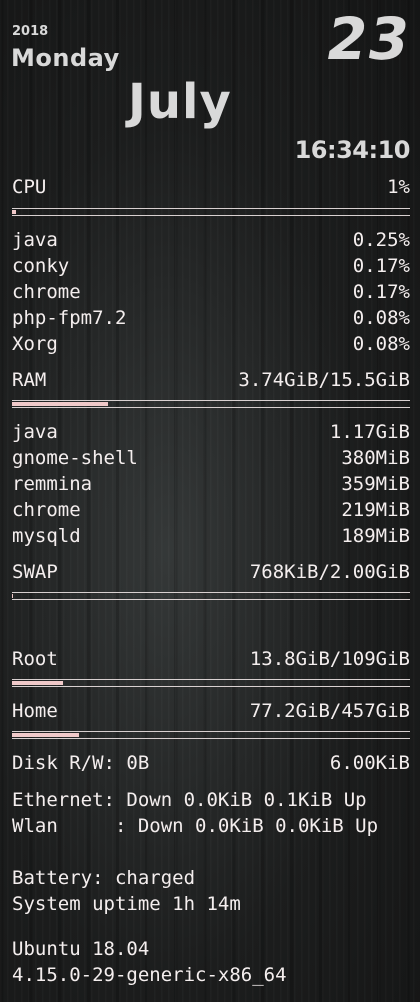  What do you see at coordinates (368, 39) in the screenshot?
I see `day-number: 23` at bounding box center [368, 39].